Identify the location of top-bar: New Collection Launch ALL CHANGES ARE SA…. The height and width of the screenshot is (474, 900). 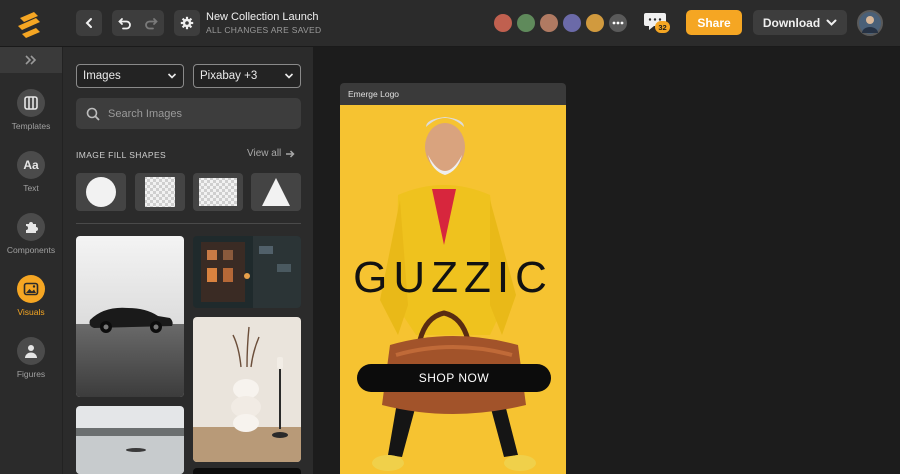
(450, 23).